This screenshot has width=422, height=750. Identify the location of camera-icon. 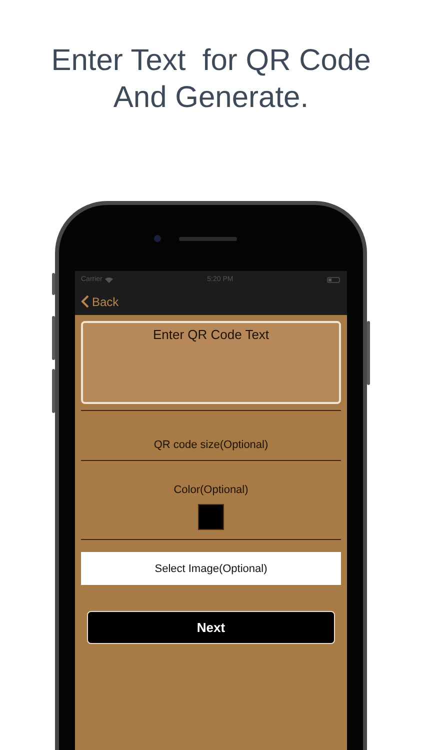
(157, 238).